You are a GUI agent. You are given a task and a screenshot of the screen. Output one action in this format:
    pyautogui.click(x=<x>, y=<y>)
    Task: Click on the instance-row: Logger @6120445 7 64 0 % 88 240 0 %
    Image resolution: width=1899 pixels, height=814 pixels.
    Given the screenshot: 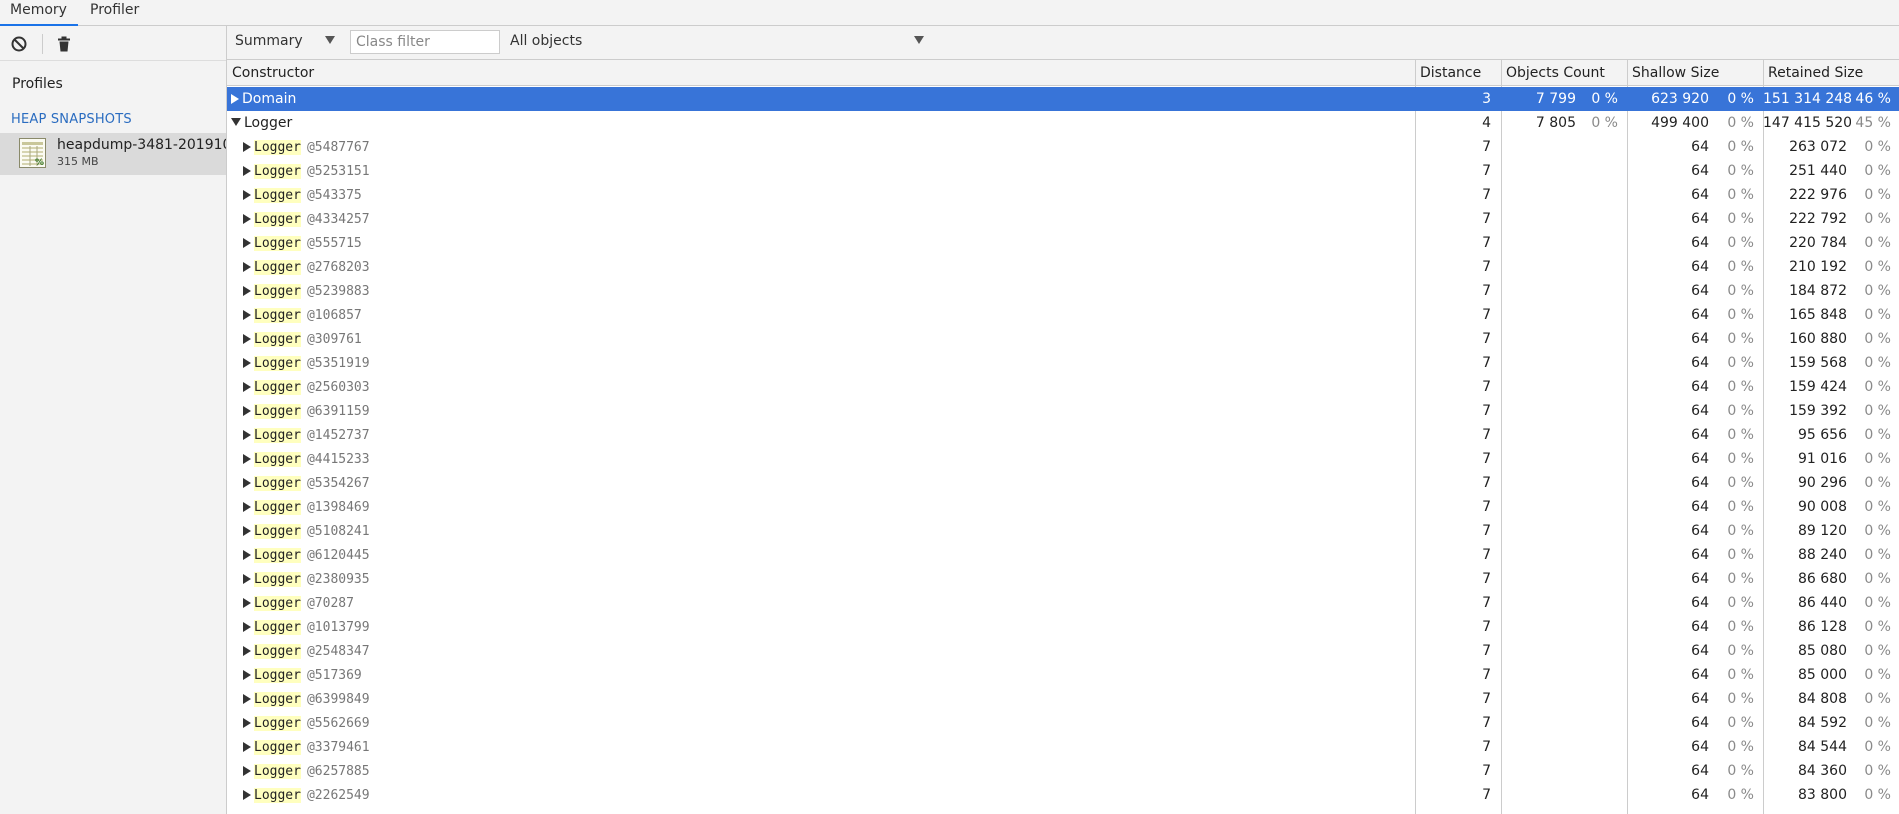 What is the action you would take?
    pyautogui.click(x=1063, y=555)
    